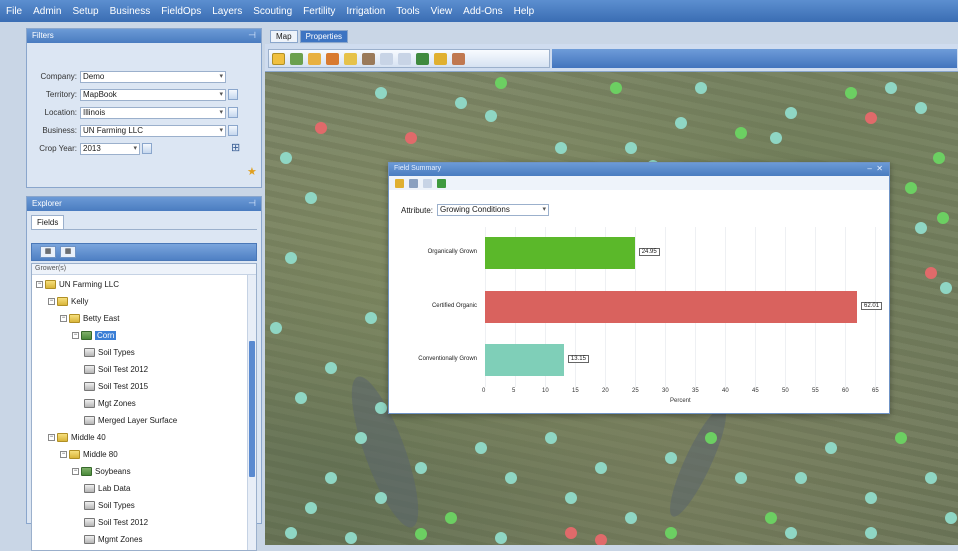 The width and height of the screenshot is (958, 551). What do you see at coordinates (442, 11) in the screenshot?
I see `menu-item-view: View` at bounding box center [442, 11].